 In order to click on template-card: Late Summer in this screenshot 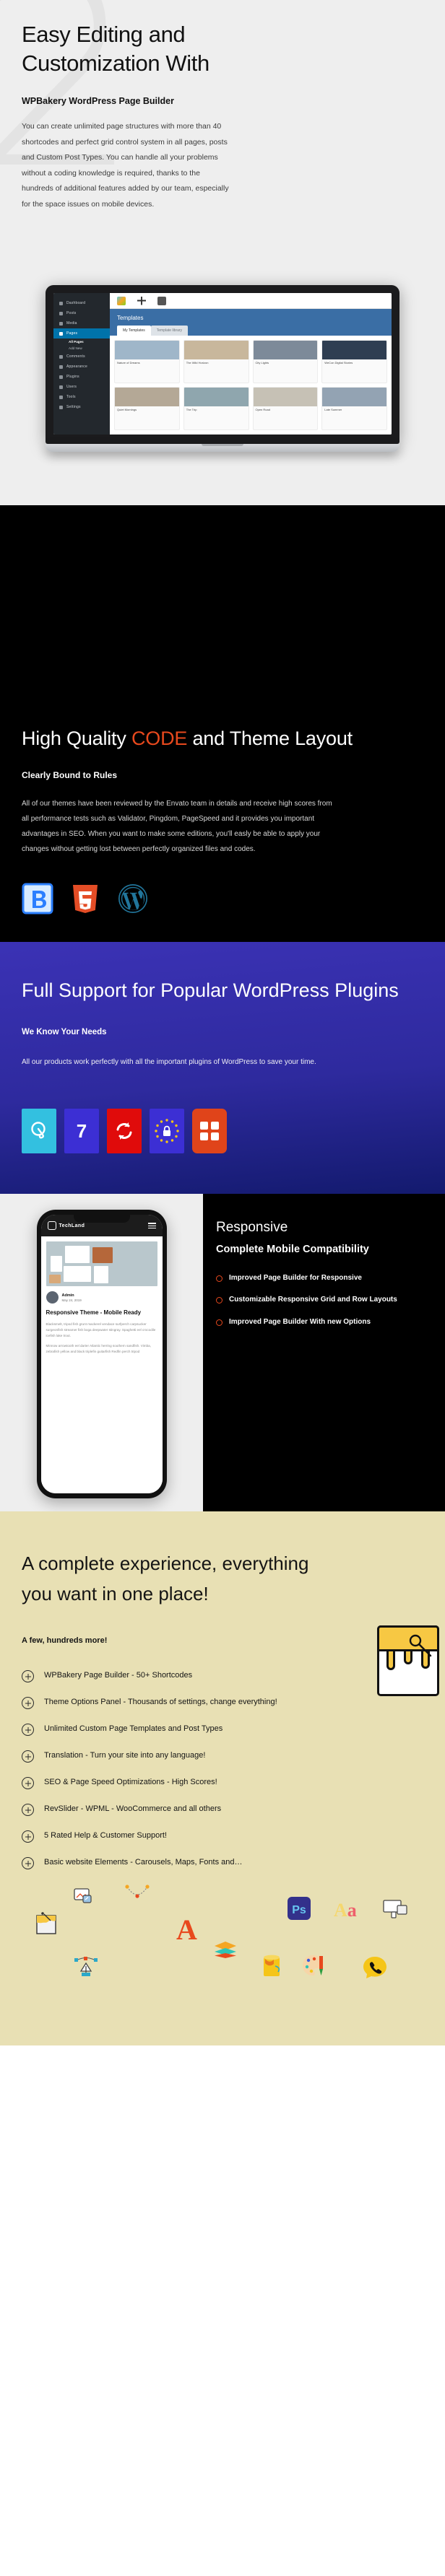, I will do `click(354, 408)`.